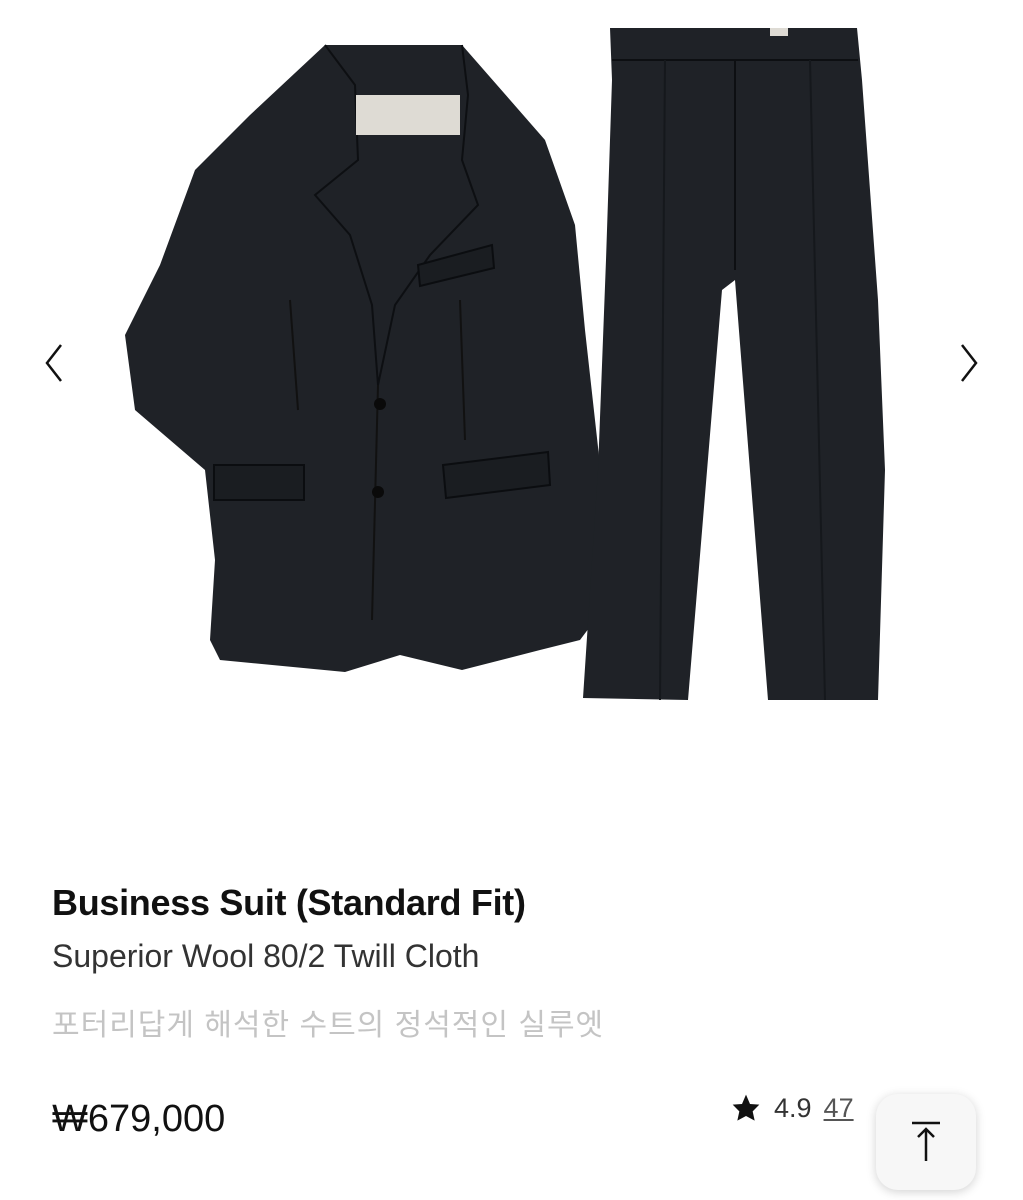  Describe the element at coordinates (328, 1025) in the screenshot. I see `product-description: 포터리답게 해석한 수트의 정석적인 실루엣` at that location.